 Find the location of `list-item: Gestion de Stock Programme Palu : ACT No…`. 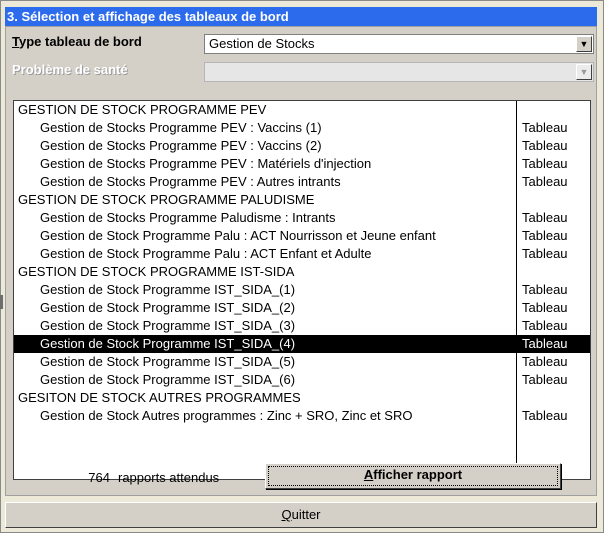

list-item: Gestion de Stock Programme Palu : ACT No… is located at coordinates (302, 236).